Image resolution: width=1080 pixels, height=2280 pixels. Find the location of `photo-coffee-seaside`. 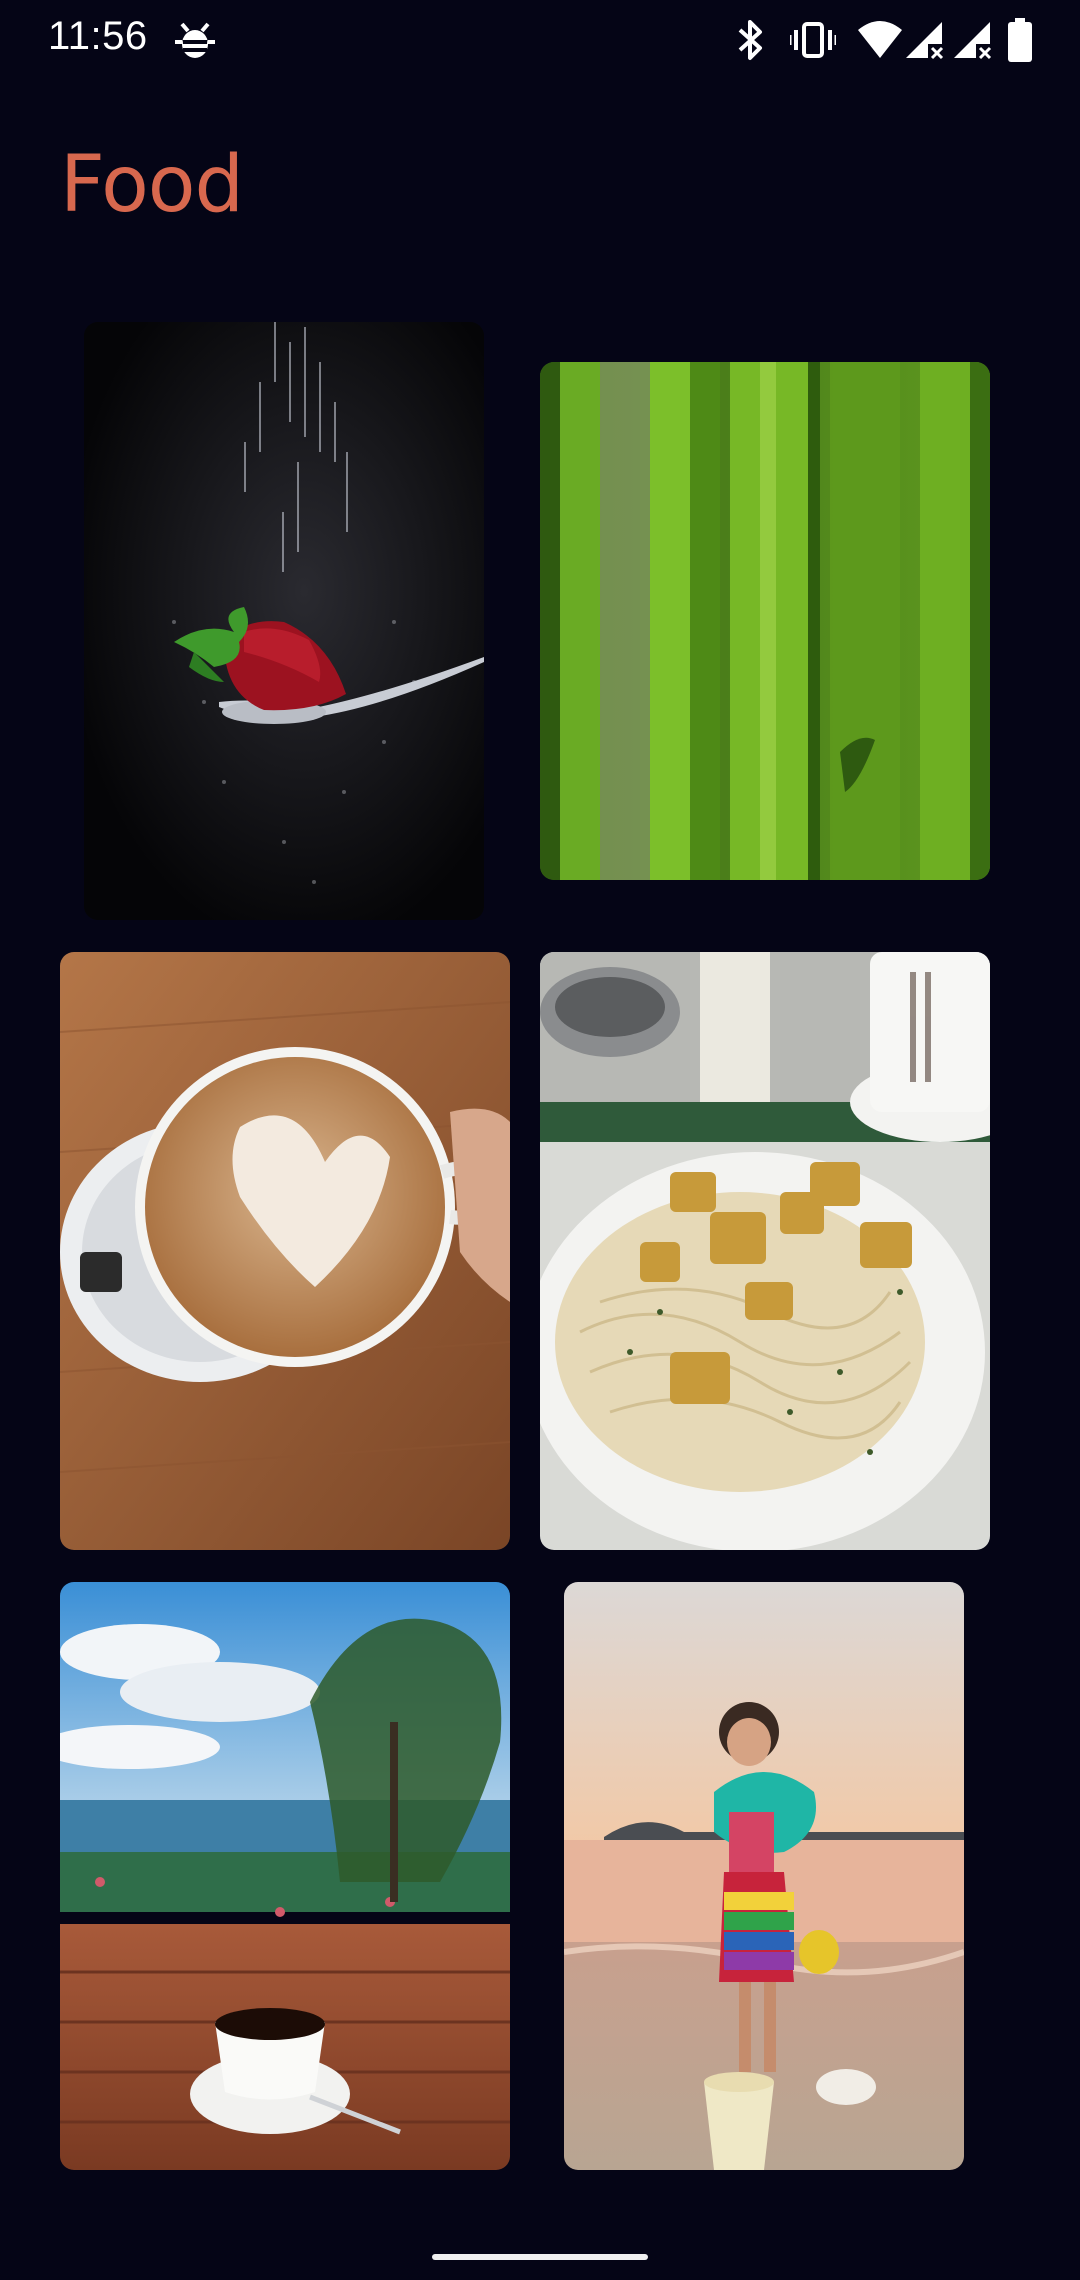

photo-coffee-seaside is located at coordinates (285, 1876).